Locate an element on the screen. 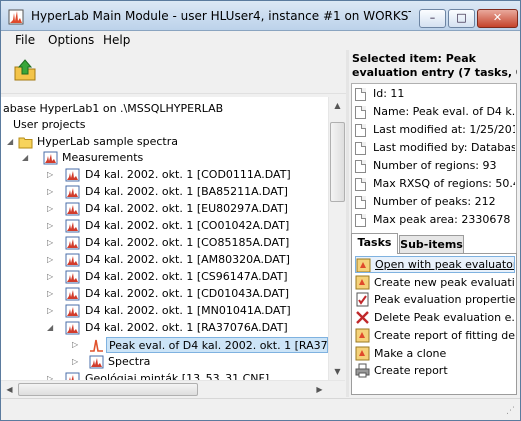 This screenshot has width=521, height=421. task-label: Create report is located at coordinates (411, 370).